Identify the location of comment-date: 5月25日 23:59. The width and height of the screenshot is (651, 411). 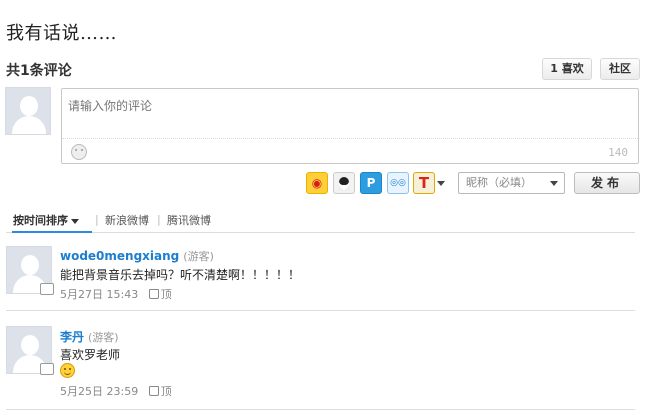
(99, 391).